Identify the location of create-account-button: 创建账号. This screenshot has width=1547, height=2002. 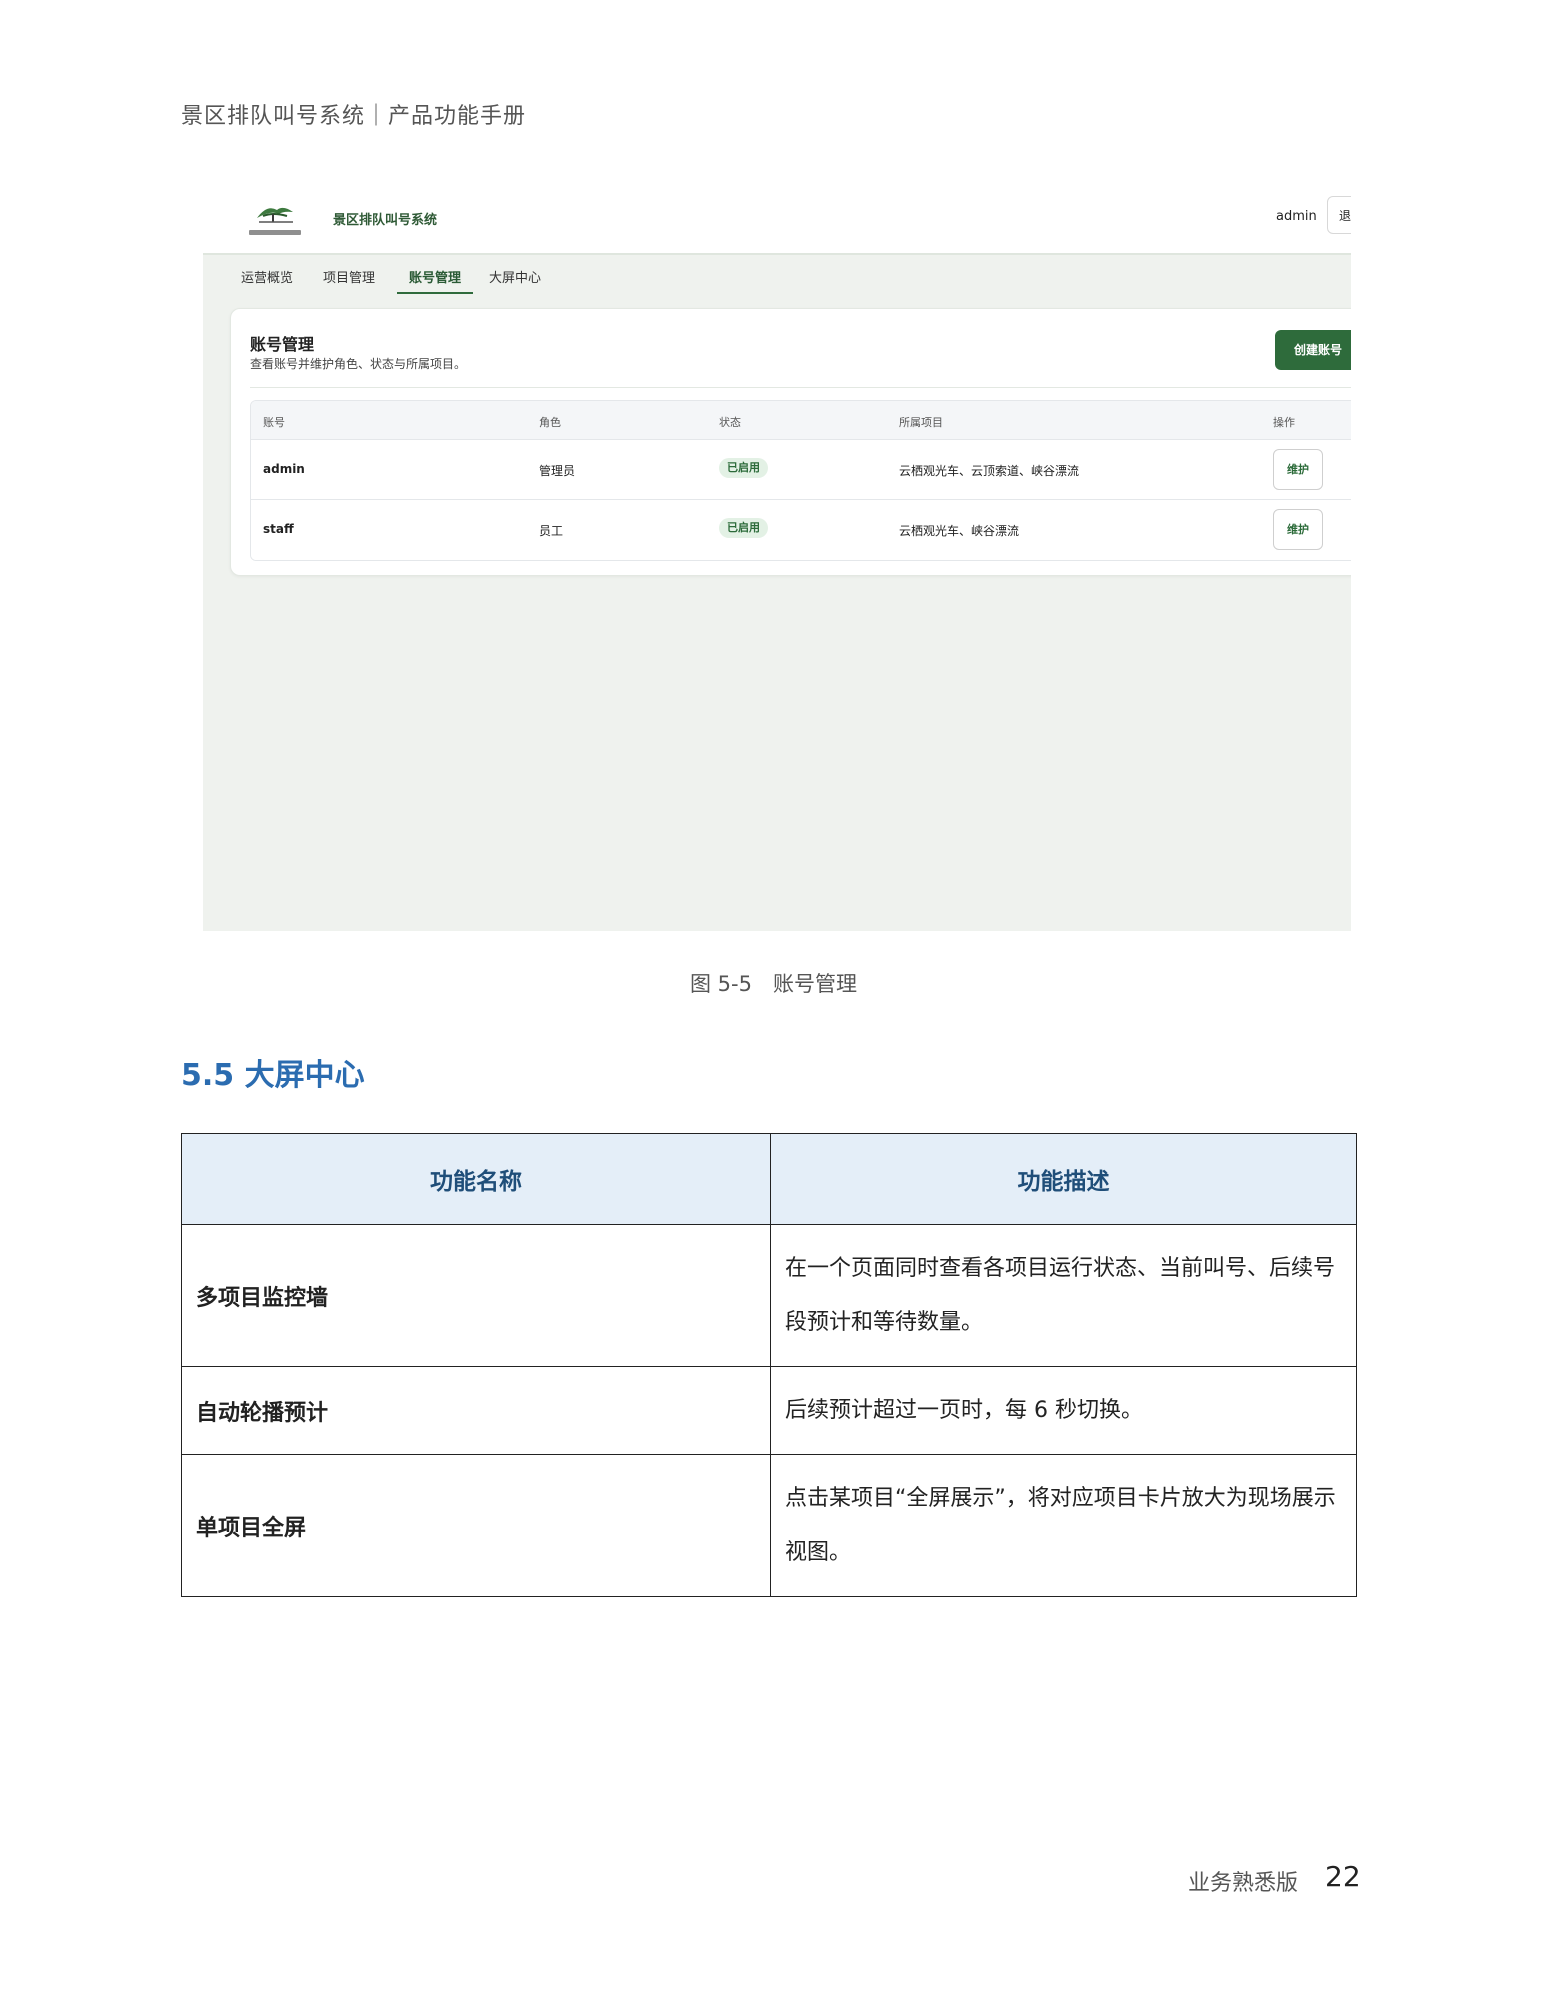
(1313, 350).